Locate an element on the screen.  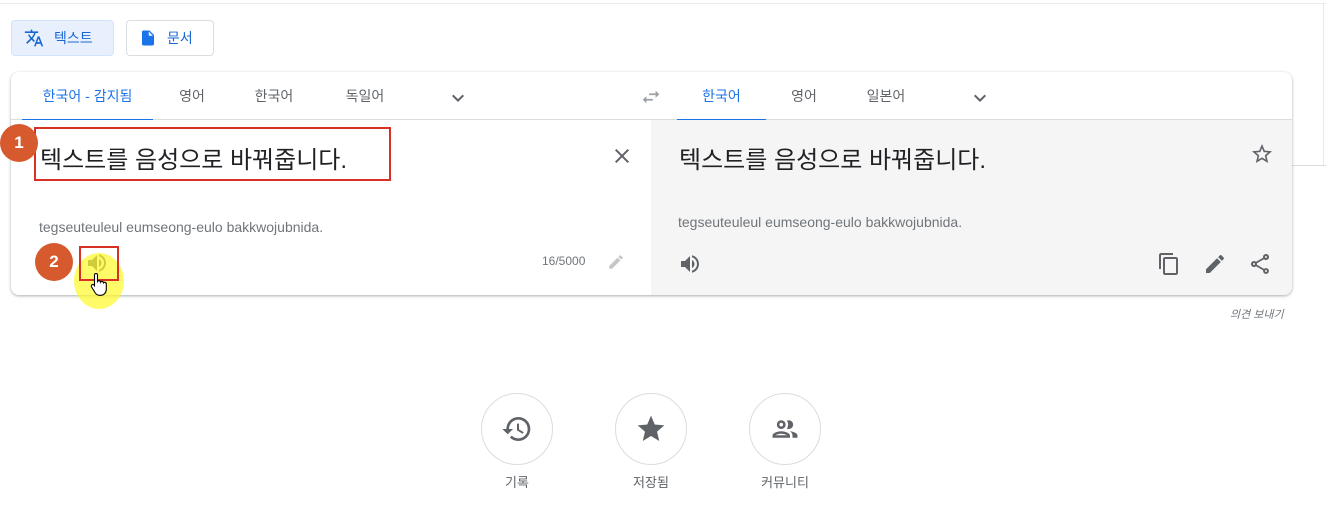
tab-target-english: 영어 is located at coordinates (804, 96).